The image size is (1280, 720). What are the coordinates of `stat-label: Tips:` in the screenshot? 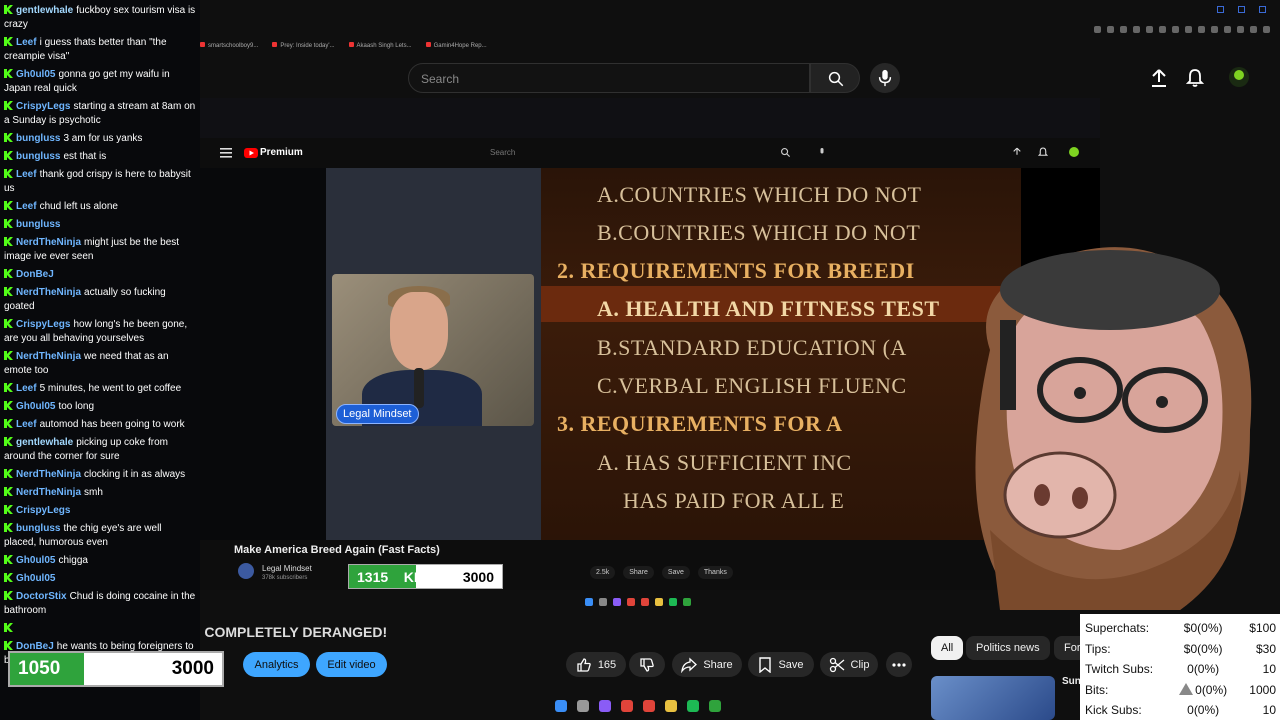 It's located at (1098, 648).